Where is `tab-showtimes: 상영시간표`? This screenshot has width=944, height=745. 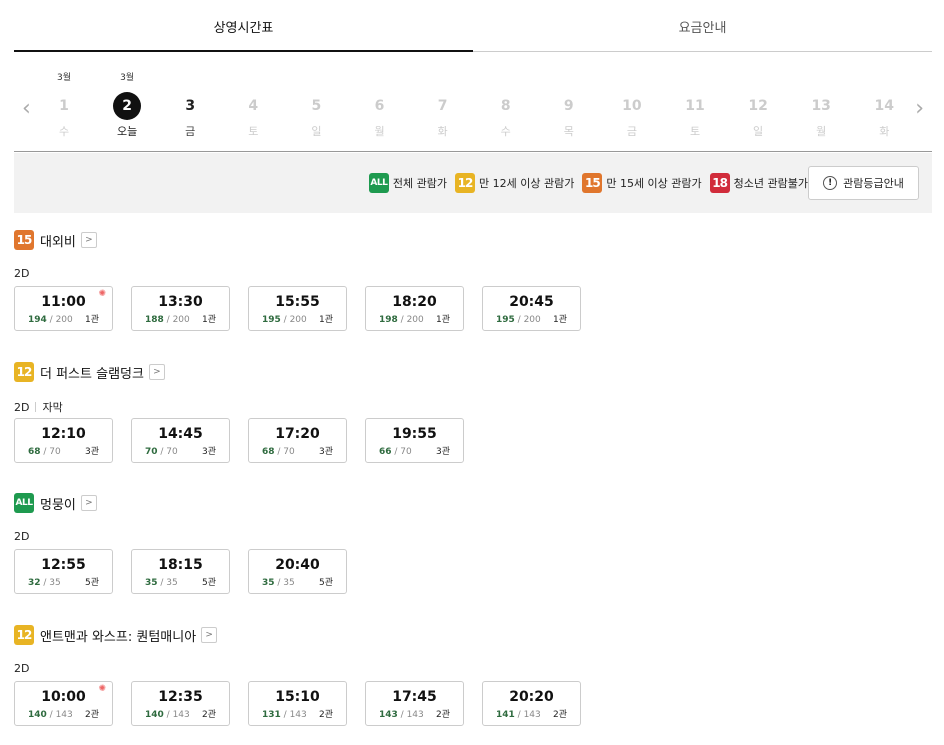 tab-showtimes: 상영시간표 is located at coordinates (243, 26).